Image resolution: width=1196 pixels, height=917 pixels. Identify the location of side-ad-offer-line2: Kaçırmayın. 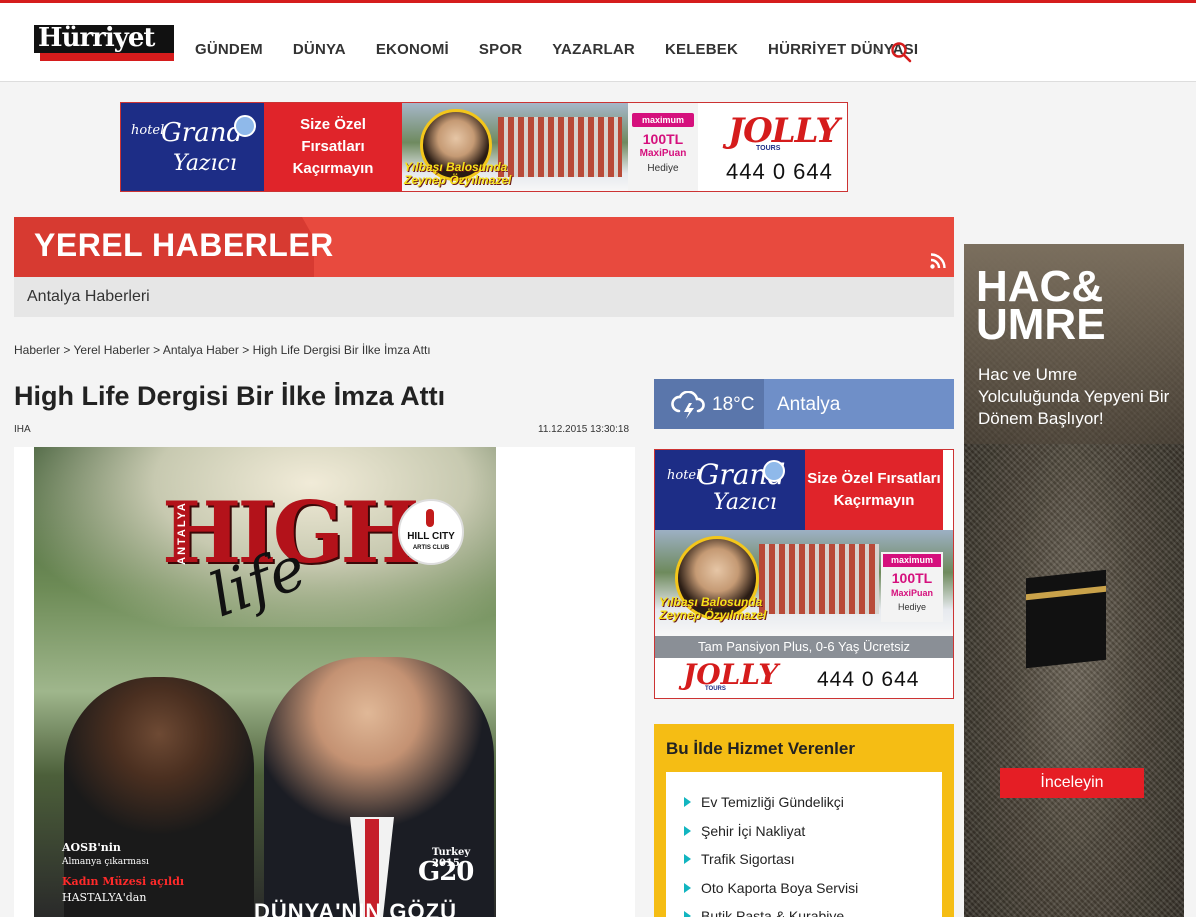
(874, 500).